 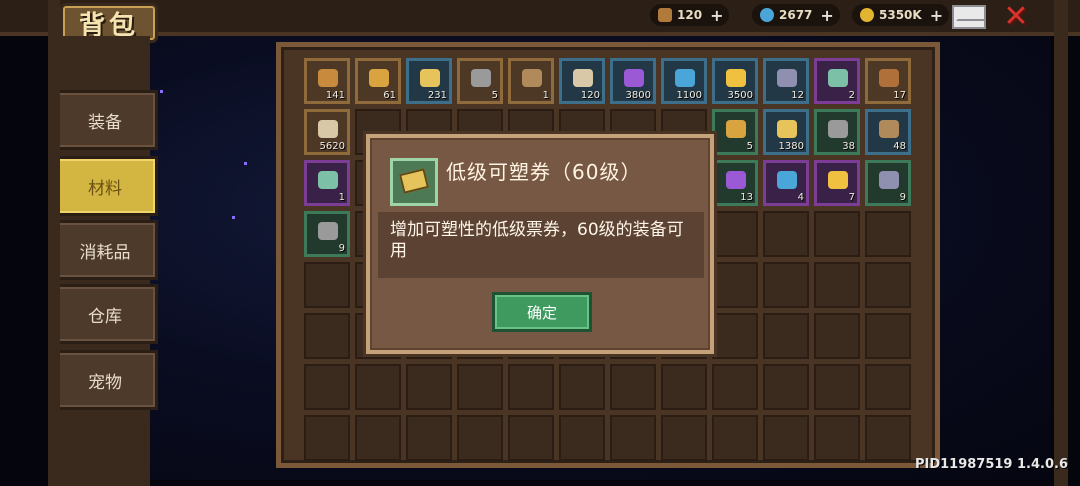 I want to click on gold-coin-icon, so click(x=867, y=15).